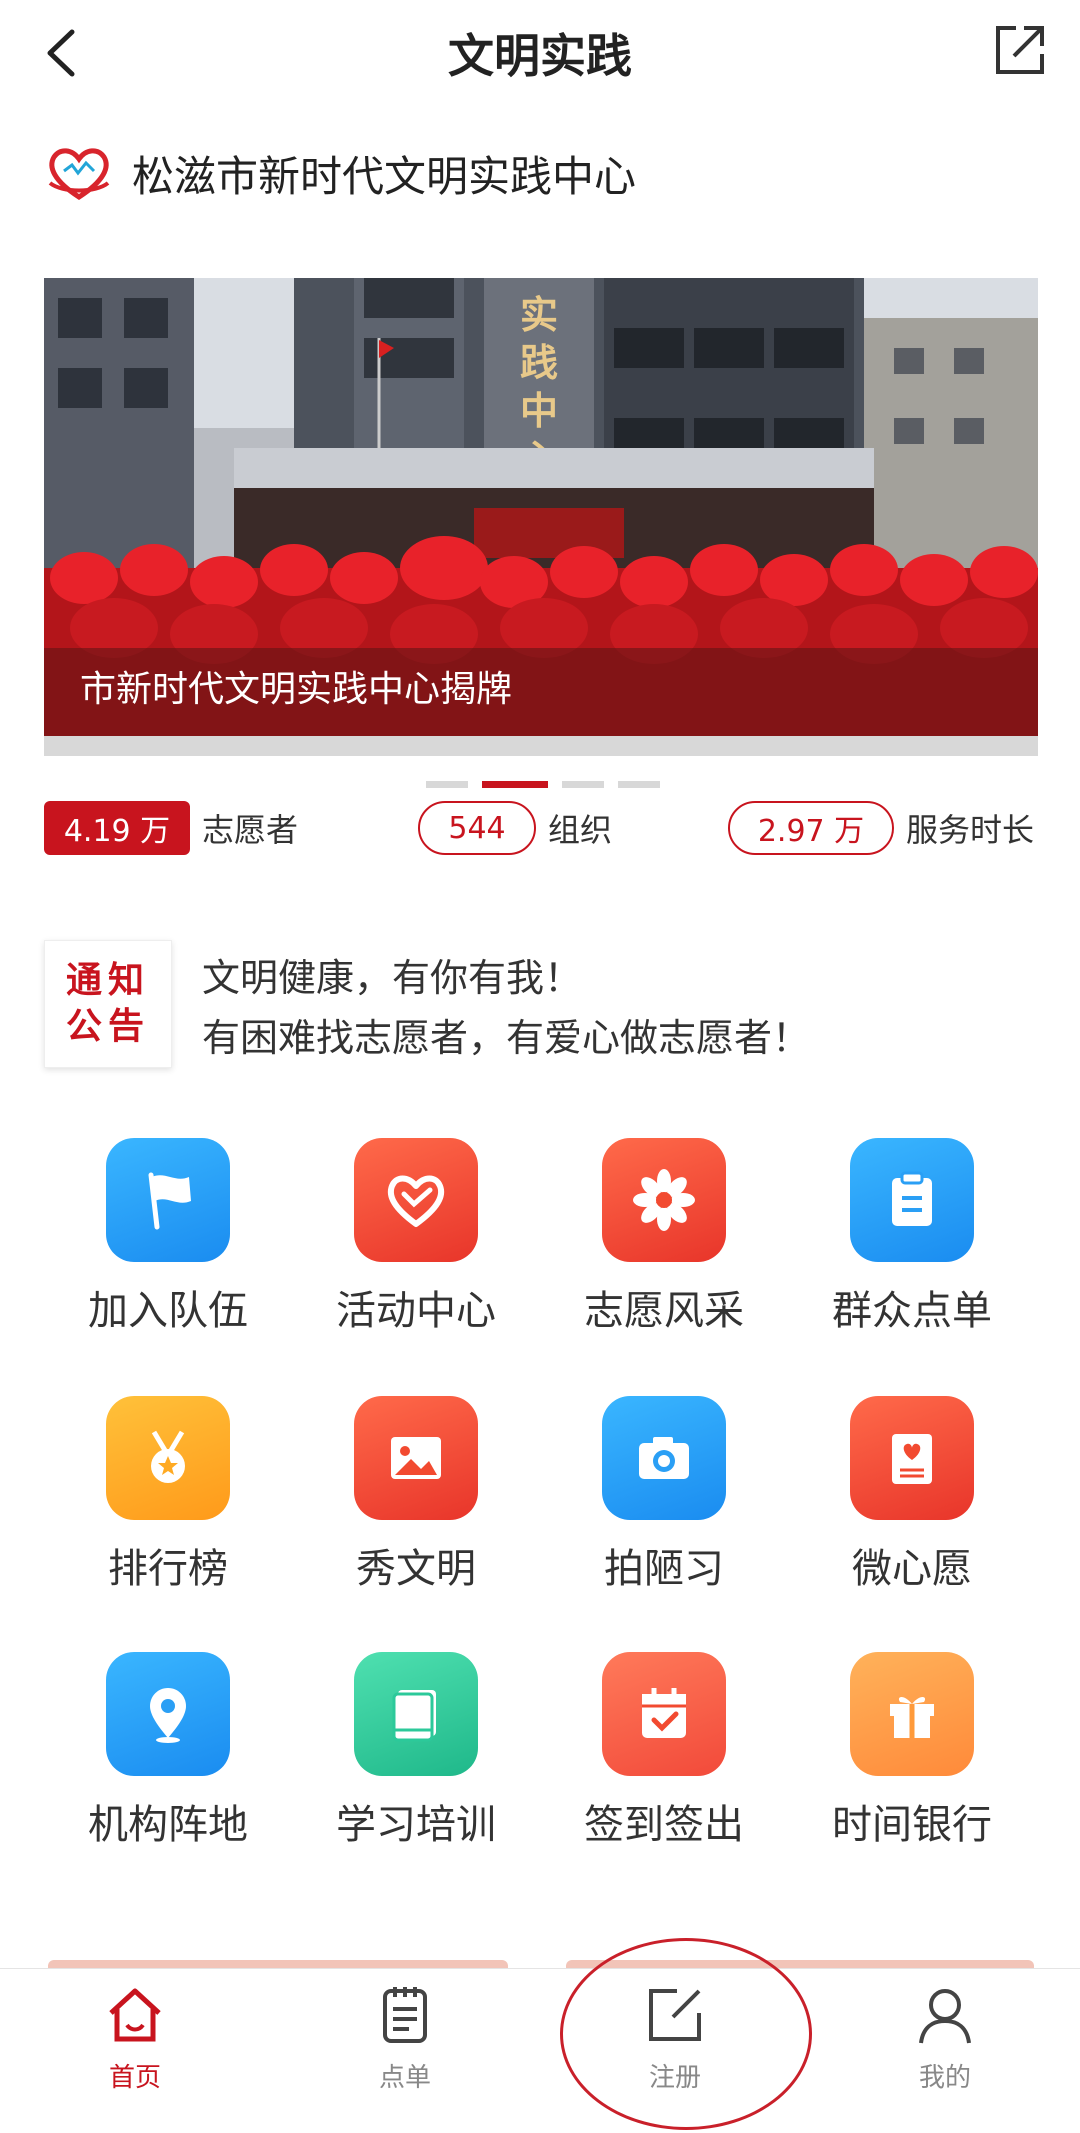 This screenshot has height=2133, width=1080. I want to click on medal-icon, so click(168, 1458).